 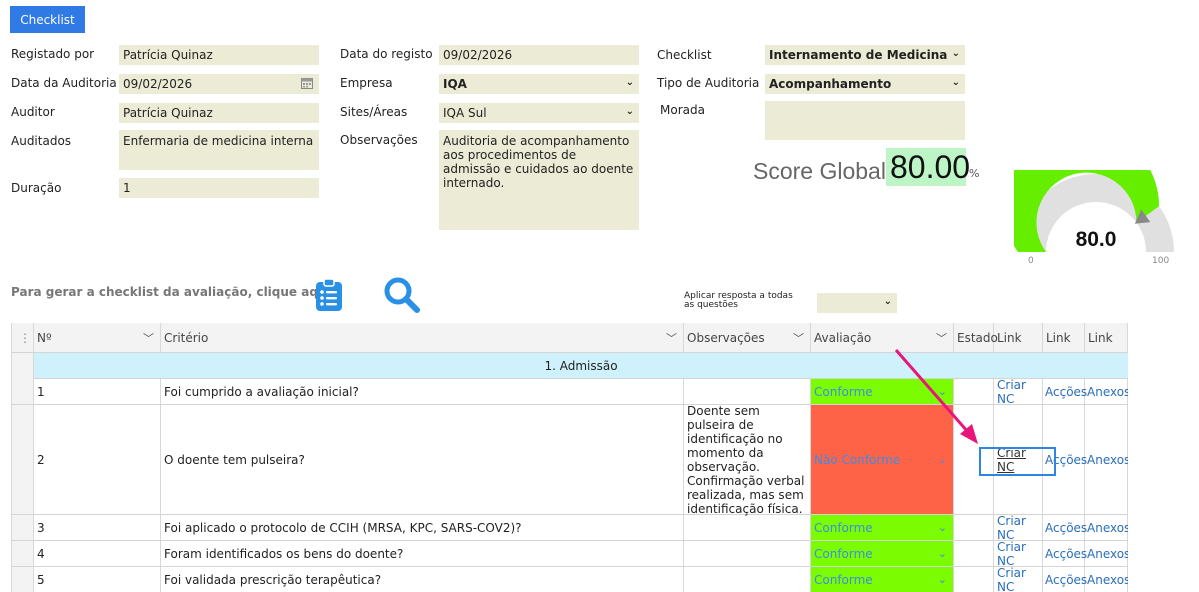 What do you see at coordinates (465, 113) in the screenshot?
I see `sites-value: IQA Sul` at bounding box center [465, 113].